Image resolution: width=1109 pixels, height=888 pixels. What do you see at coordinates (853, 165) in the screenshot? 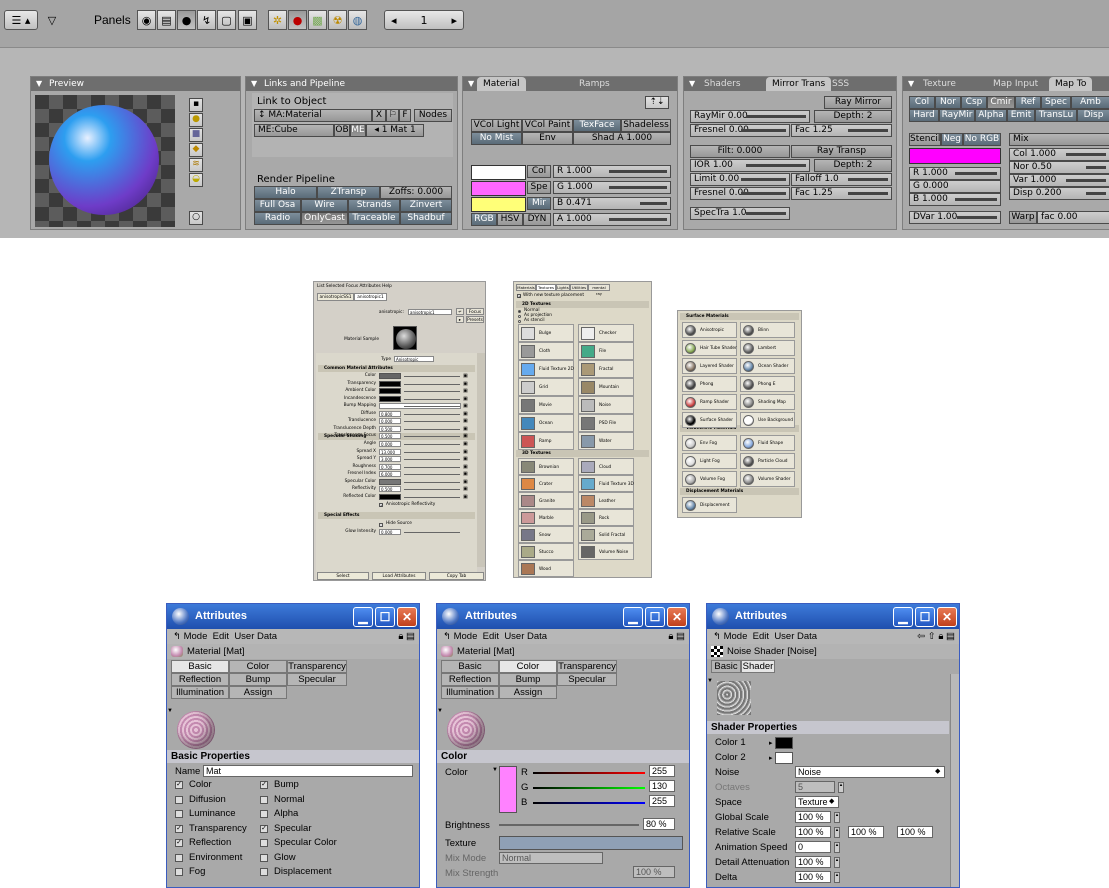
I see `depth-field-2: Depth: 2` at bounding box center [853, 165].